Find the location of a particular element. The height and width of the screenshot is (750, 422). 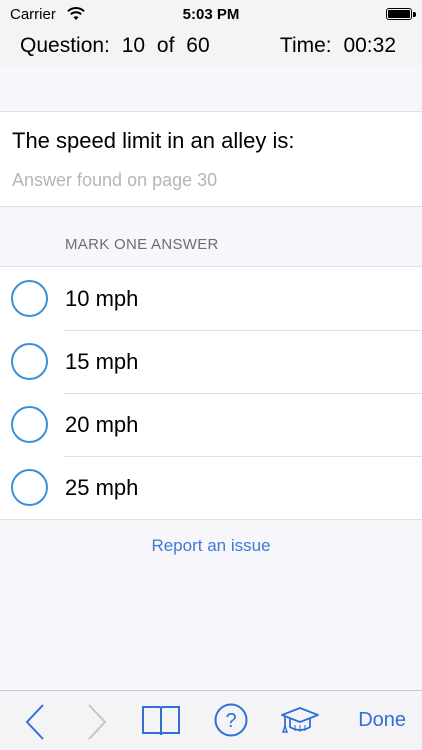

answer-option-1: 10 mph is located at coordinates (211, 298).